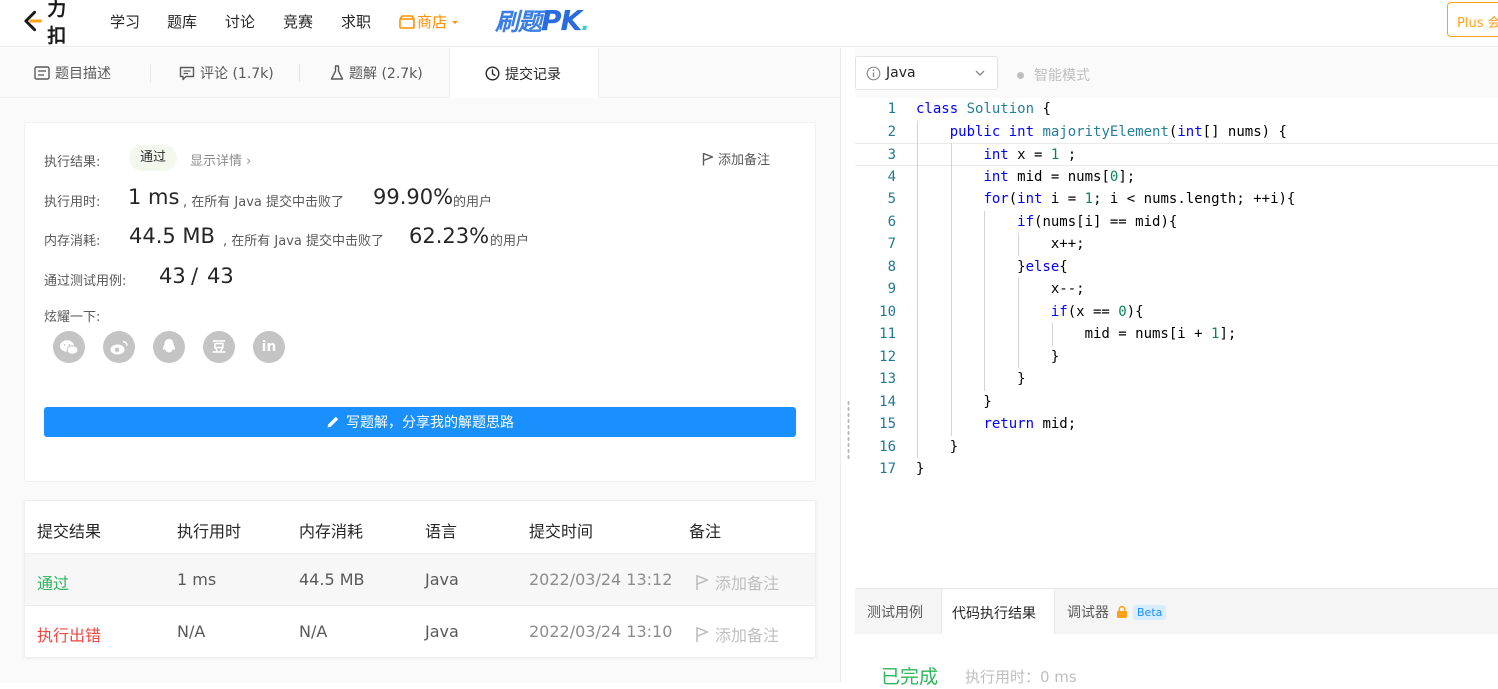  What do you see at coordinates (1118, 131) in the screenshot?
I see `code-text: public int majorityElement(int[] nums) {` at bounding box center [1118, 131].